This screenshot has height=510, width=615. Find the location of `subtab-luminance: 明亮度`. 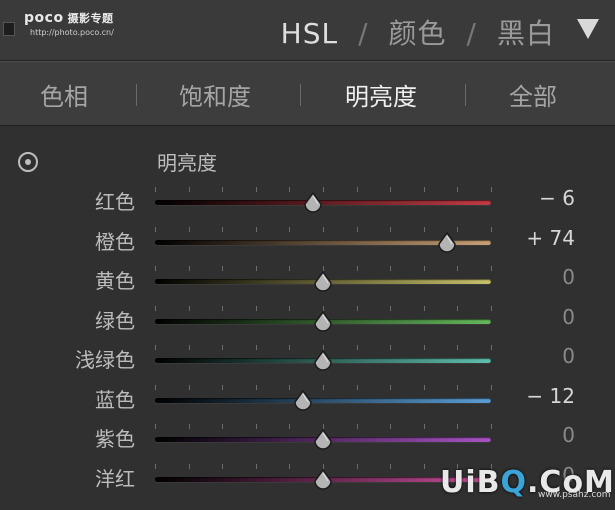

subtab-luminance: 明亮度 is located at coordinates (381, 94).